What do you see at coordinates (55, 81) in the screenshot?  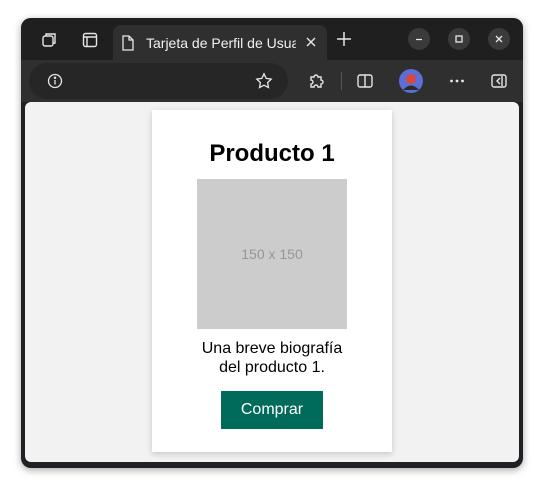 I see `site-info-icon` at bounding box center [55, 81].